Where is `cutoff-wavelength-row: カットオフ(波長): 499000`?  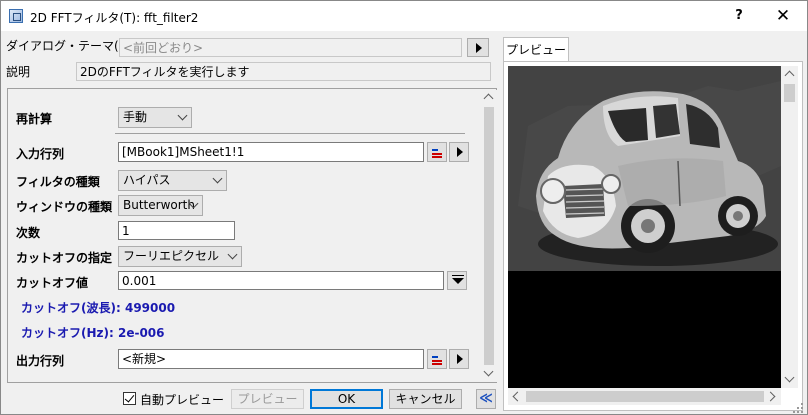 cutoff-wavelength-row: カットオフ(波長): 499000 is located at coordinates (98, 307).